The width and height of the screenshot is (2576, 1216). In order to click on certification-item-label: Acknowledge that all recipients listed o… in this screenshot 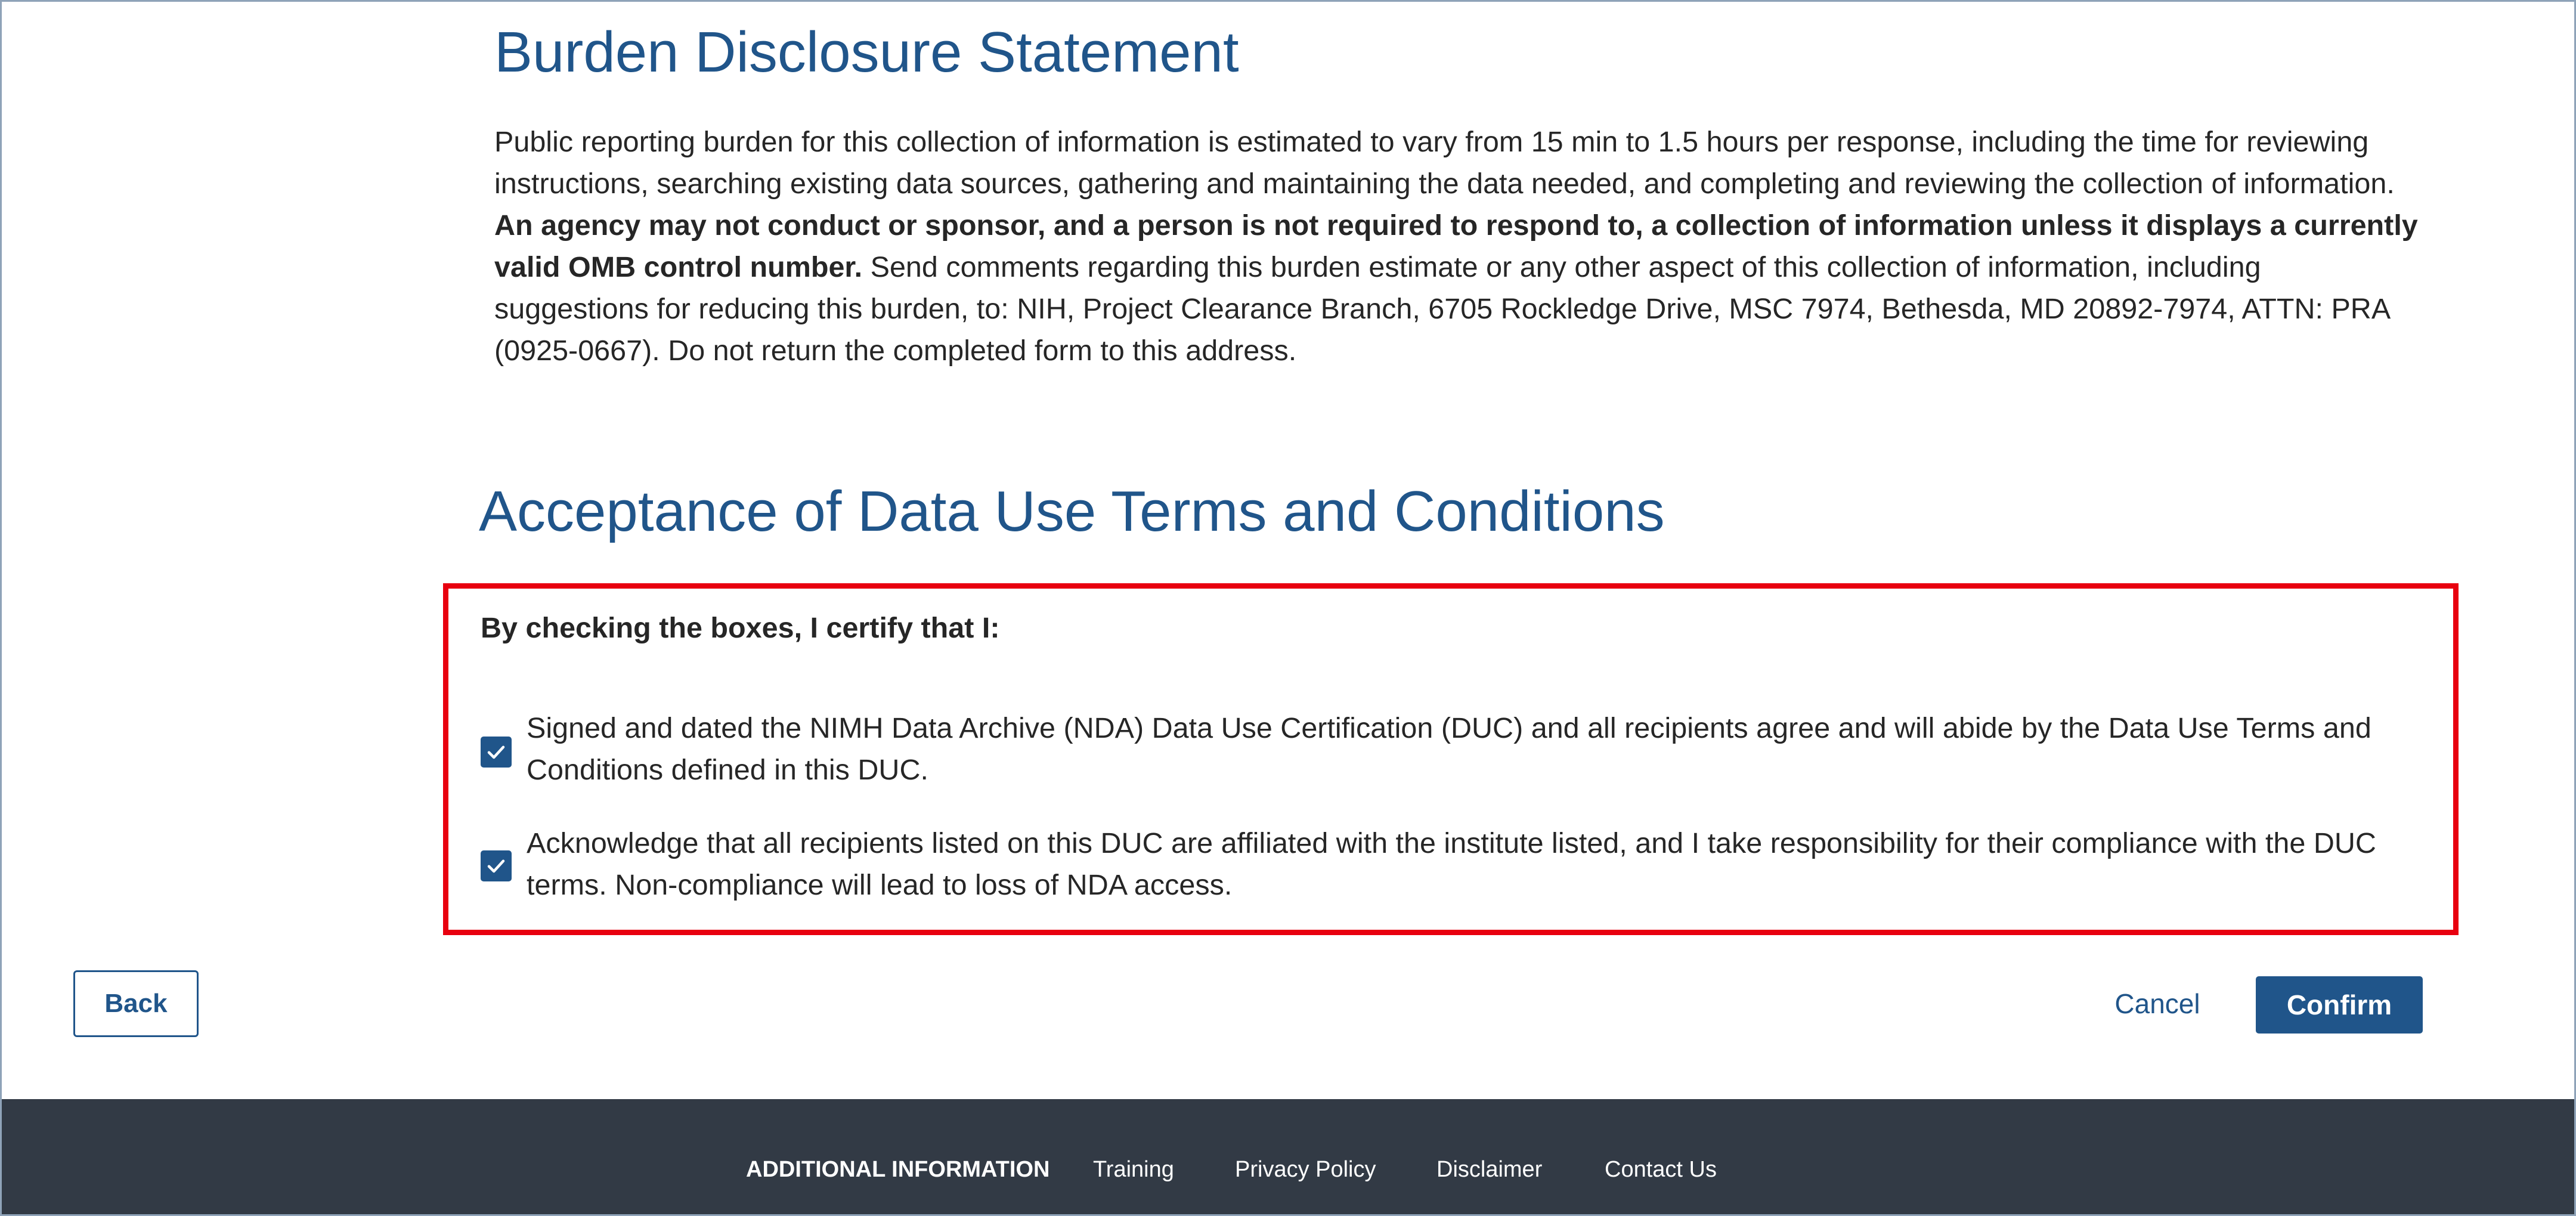, I will do `click(1451, 864)`.